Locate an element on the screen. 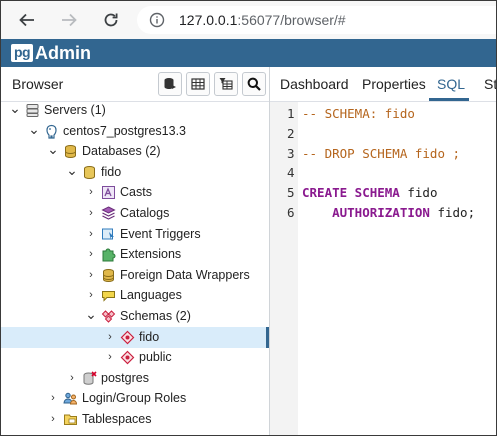 The image size is (497, 436). reload-icon is located at coordinates (111, 20).